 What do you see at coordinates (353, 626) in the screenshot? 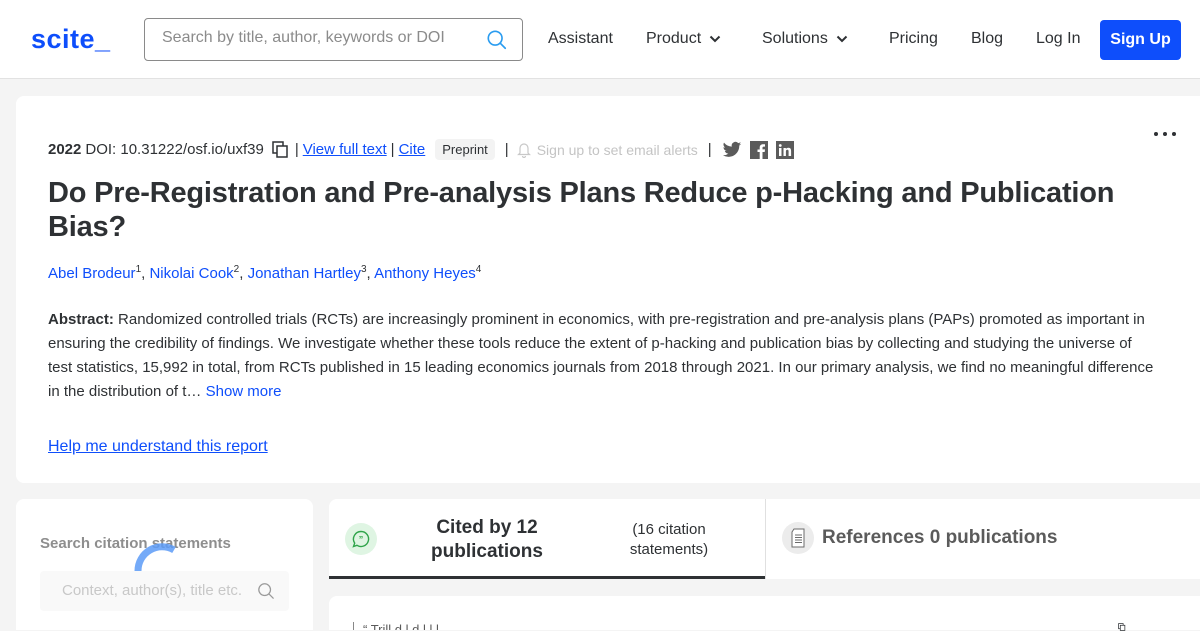
I see `quote-bar` at bounding box center [353, 626].